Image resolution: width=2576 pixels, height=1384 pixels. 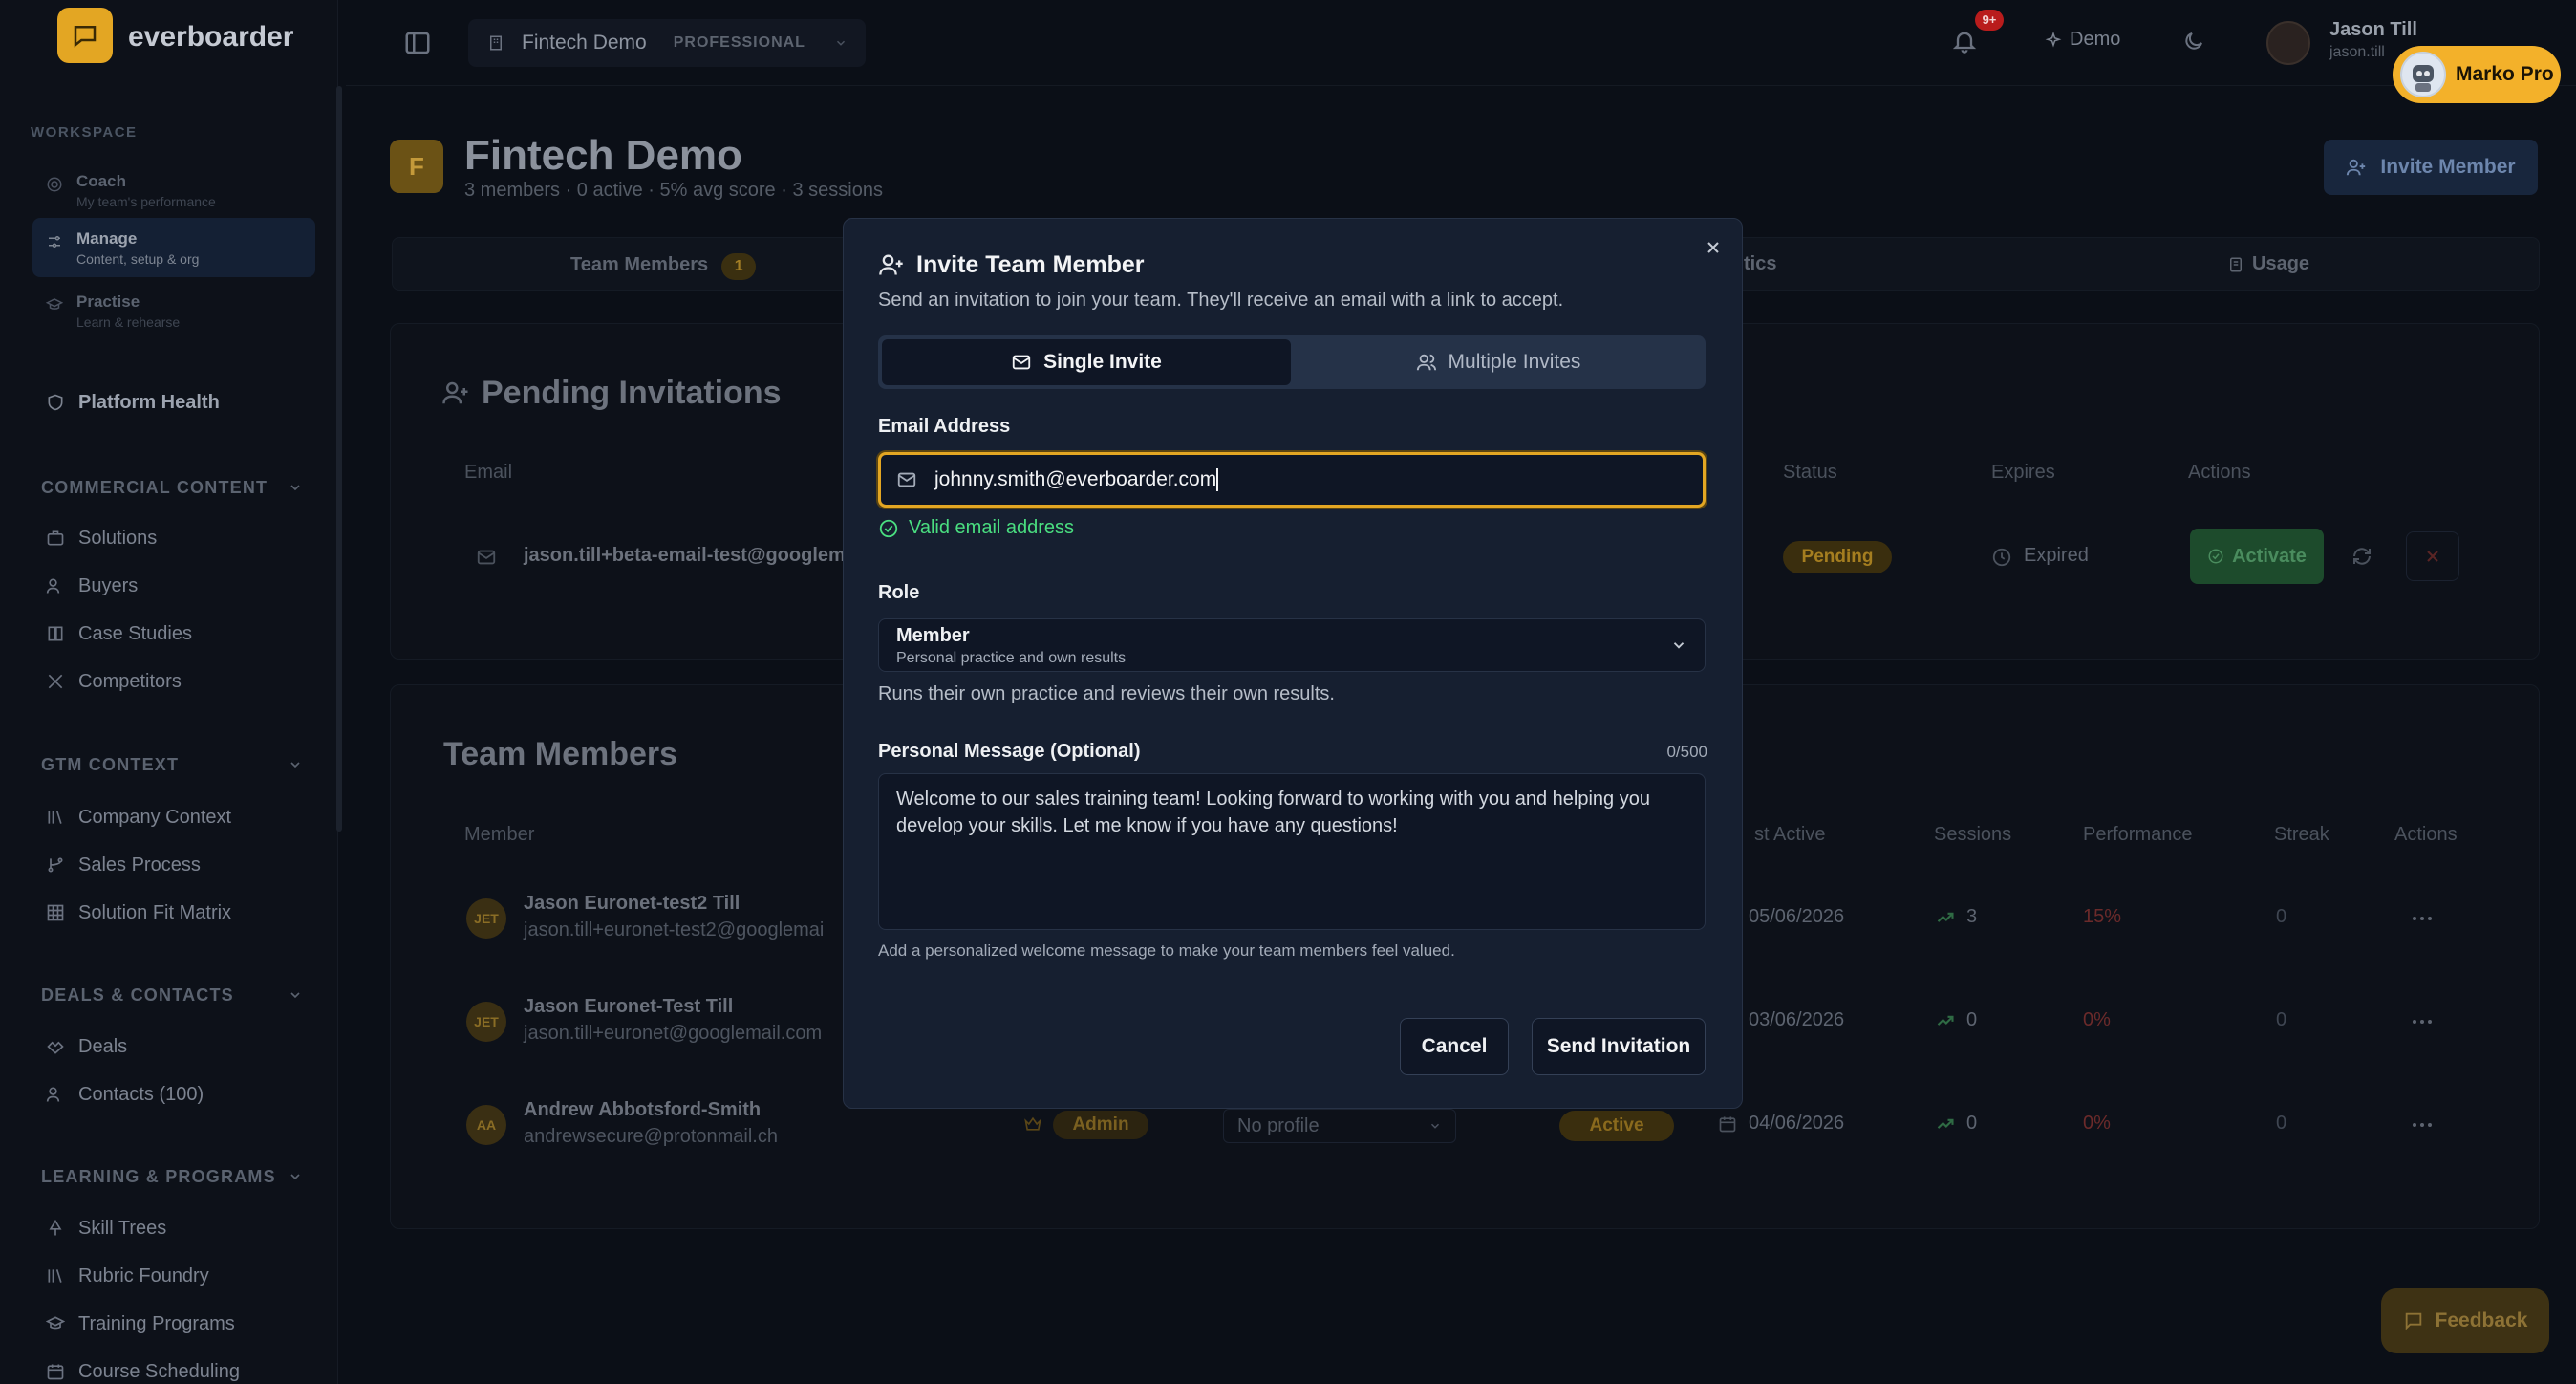 What do you see at coordinates (56, 402) in the screenshot?
I see `shield-icon` at bounding box center [56, 402].